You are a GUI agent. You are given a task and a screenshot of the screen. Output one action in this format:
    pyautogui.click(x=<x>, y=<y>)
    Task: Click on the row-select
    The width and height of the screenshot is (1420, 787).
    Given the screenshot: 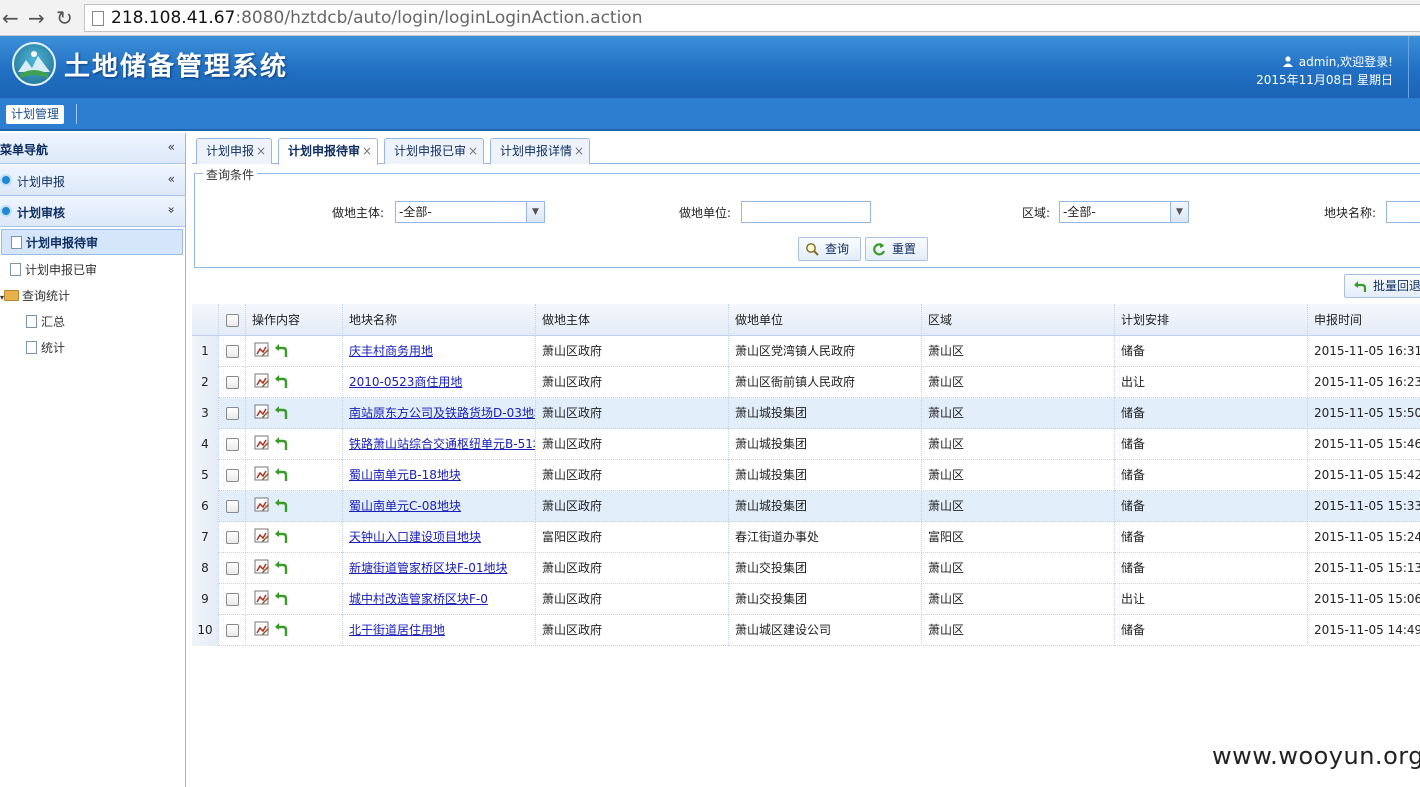 What is the action you would take?
    pyautogui.click(x=232, y=506)
    